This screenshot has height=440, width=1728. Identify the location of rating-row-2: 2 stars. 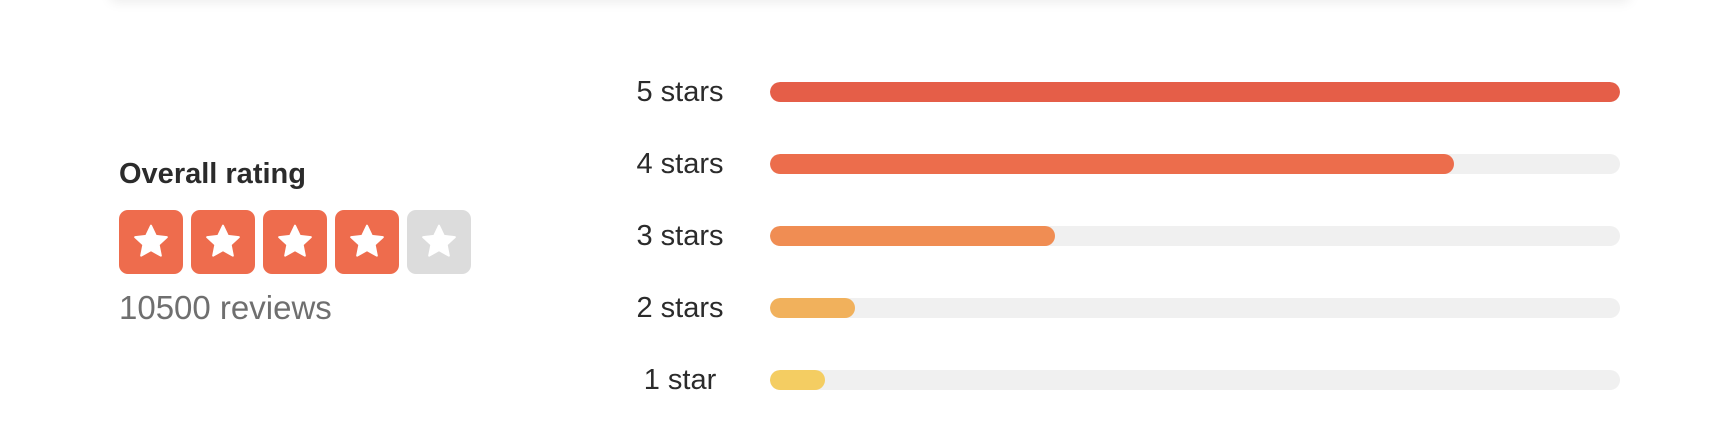
(1125, 322).